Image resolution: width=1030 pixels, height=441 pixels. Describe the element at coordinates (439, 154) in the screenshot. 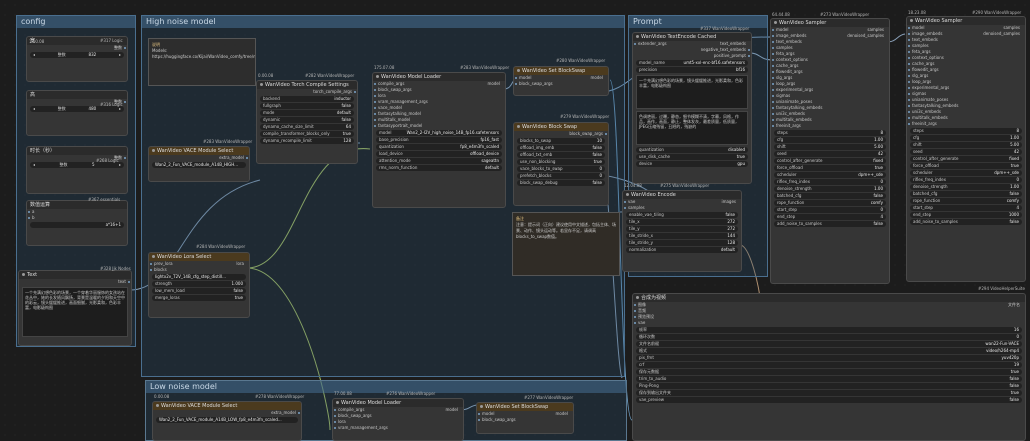

I see `setting-row: load_device offload_device` at that location.